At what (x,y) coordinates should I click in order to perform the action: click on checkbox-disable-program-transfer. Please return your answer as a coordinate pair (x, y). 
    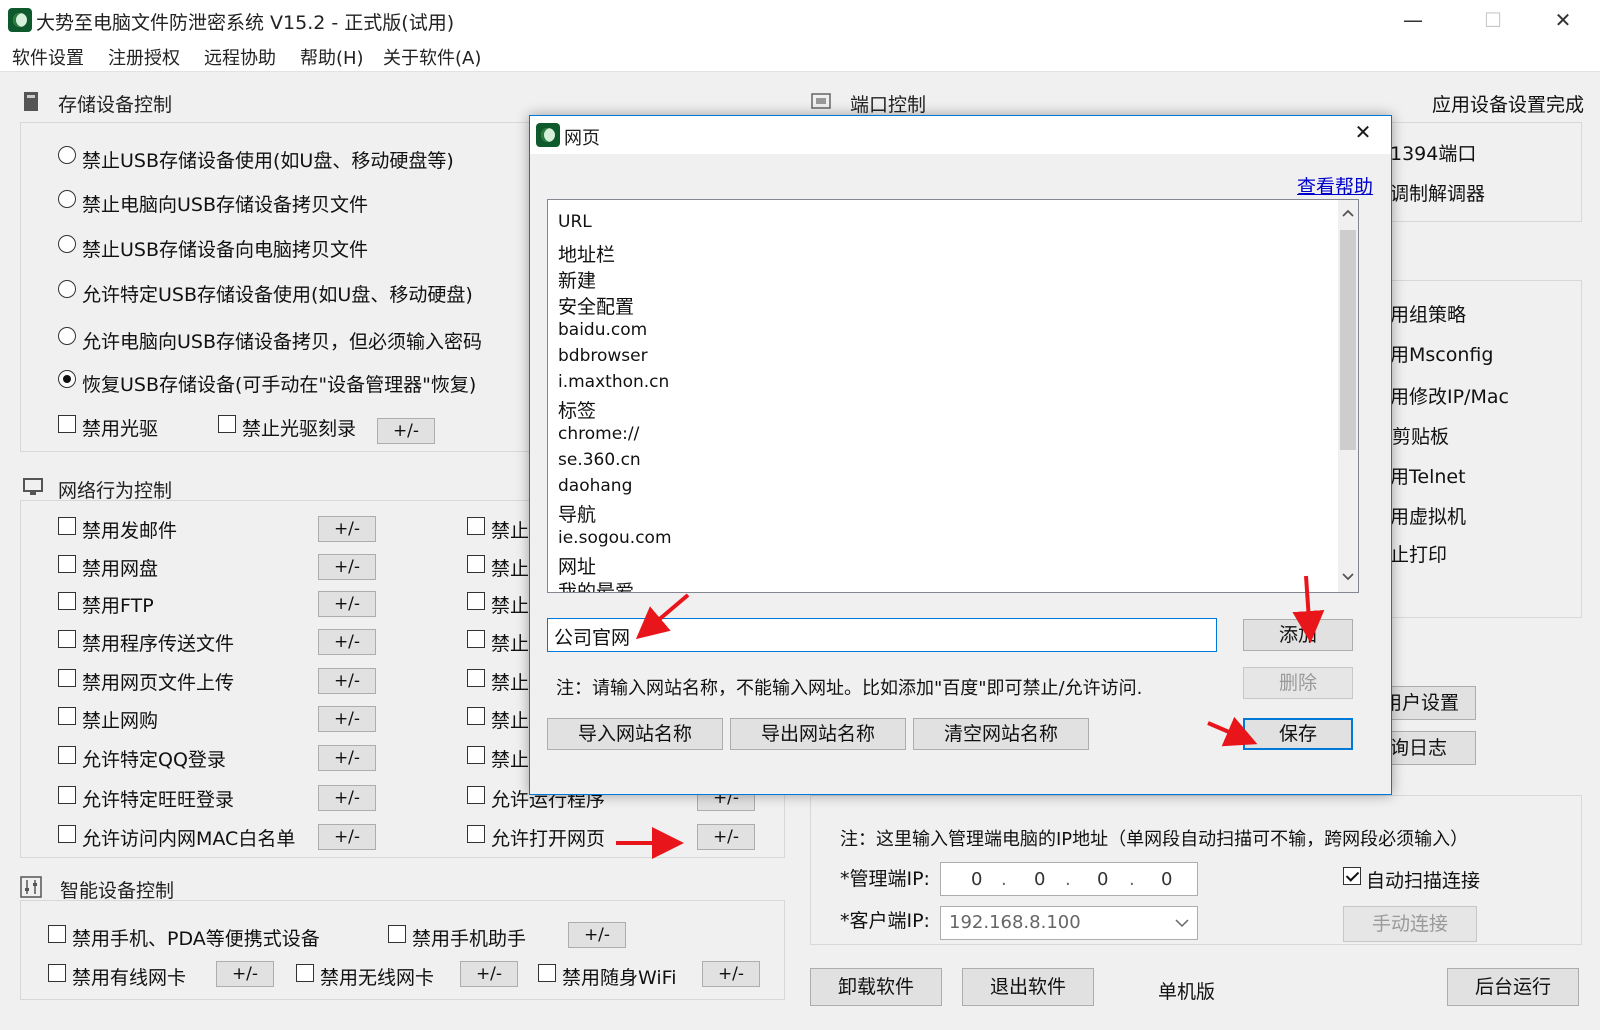
    Looking at the image, I should click on (67, 641).